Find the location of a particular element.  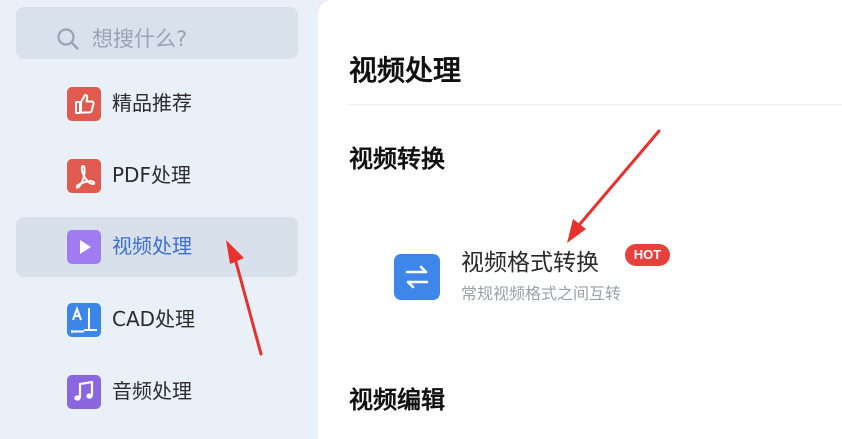

sidebar-item-label: 视频处理 is located at coordinates (152, 246).